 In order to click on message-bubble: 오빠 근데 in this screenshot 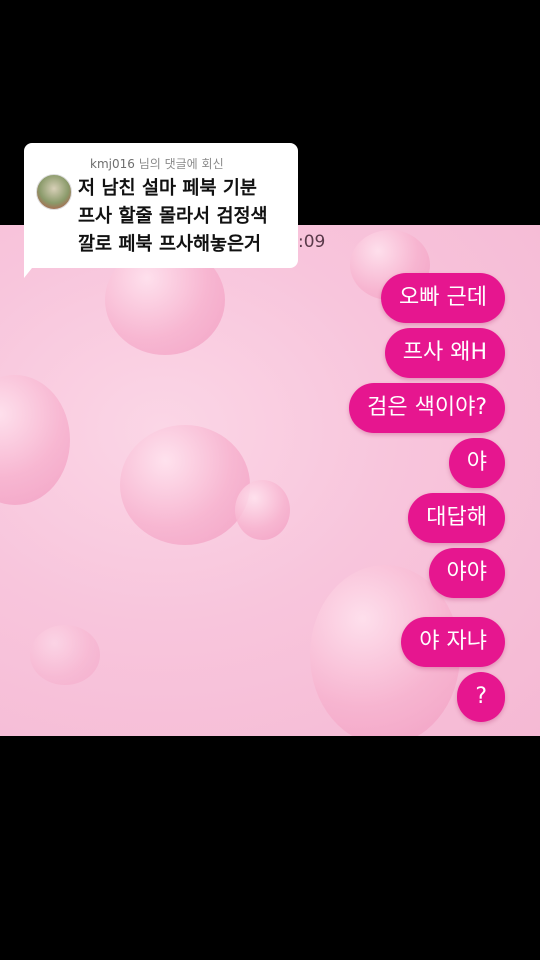, I will do `click(443, 298)`.